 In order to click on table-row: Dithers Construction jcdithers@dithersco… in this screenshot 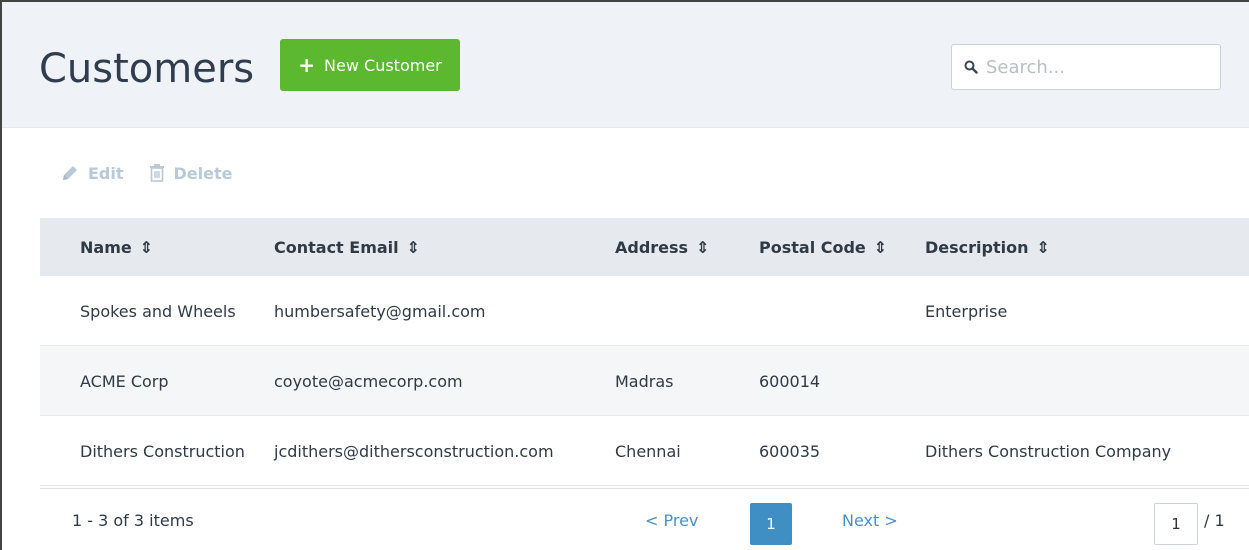, I will do `click(644, 451)`.